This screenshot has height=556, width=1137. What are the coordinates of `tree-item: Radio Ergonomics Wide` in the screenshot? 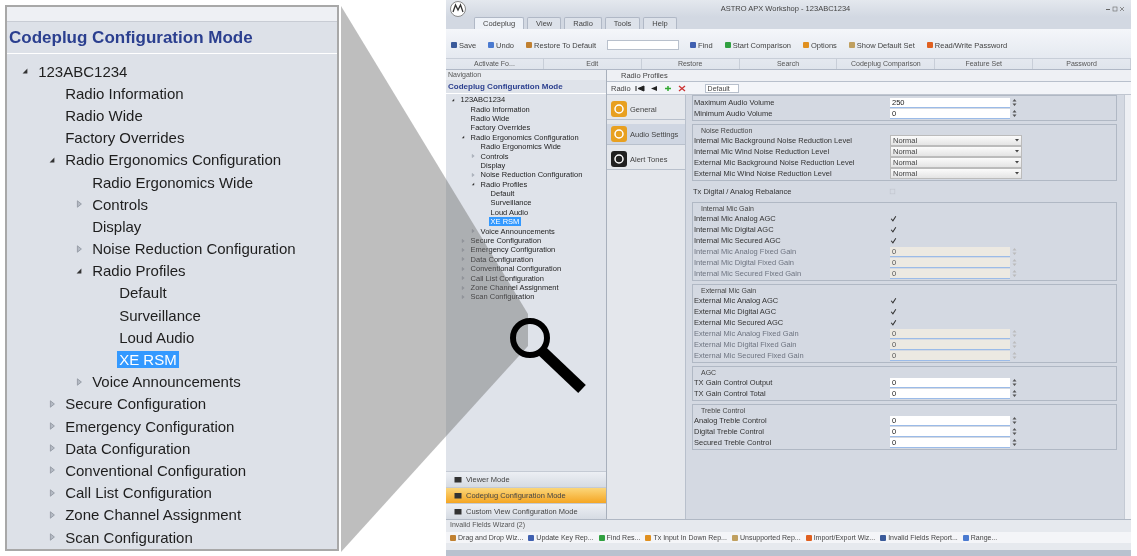 It's located at (173, 182).